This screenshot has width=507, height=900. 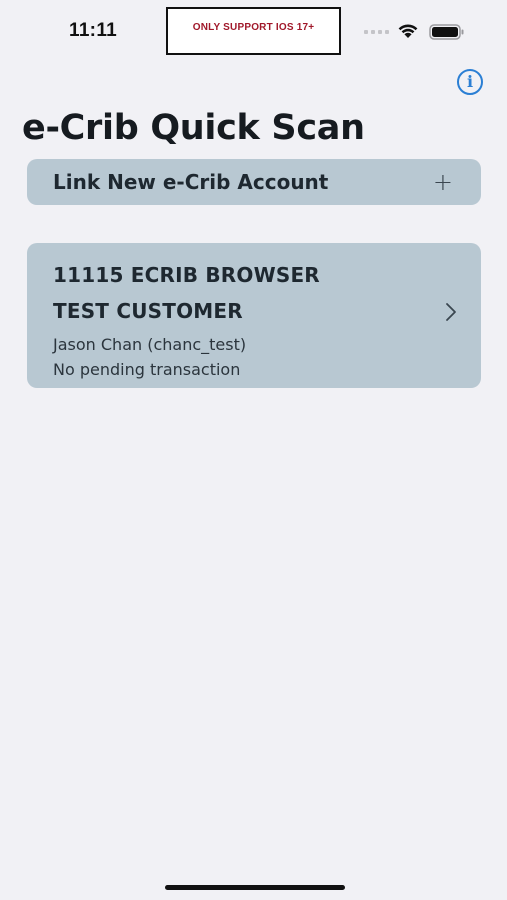 I want to click on status-time: 11:11, so click(x=93, y=30).